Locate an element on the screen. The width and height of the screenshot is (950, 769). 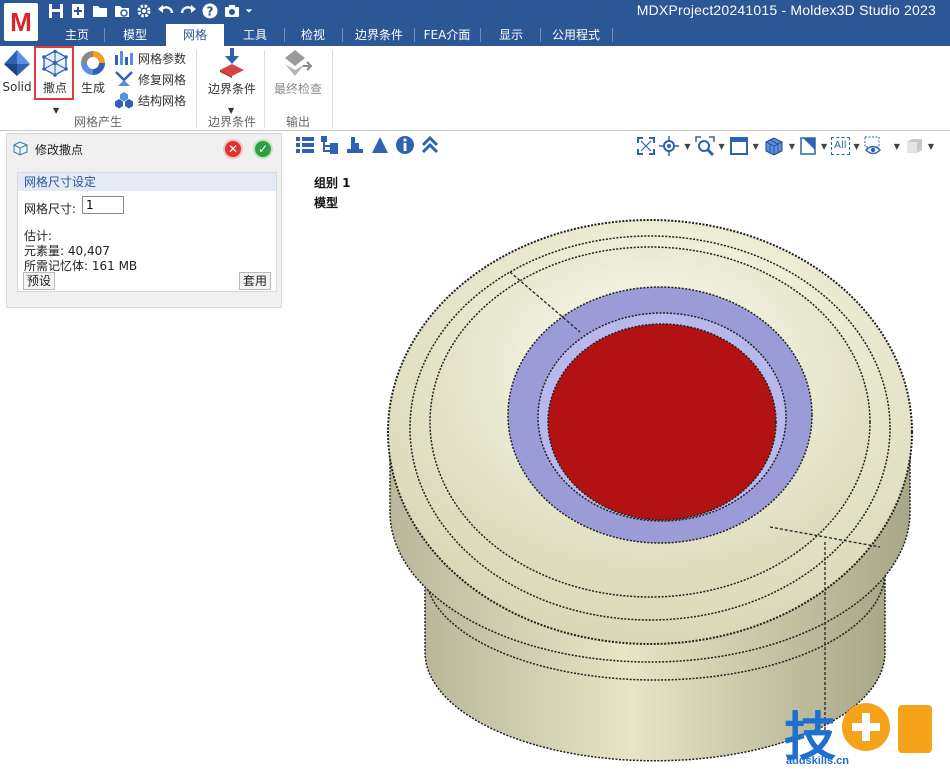
mesh-params-label: 网格参数 is located at coordinates (162, 58).